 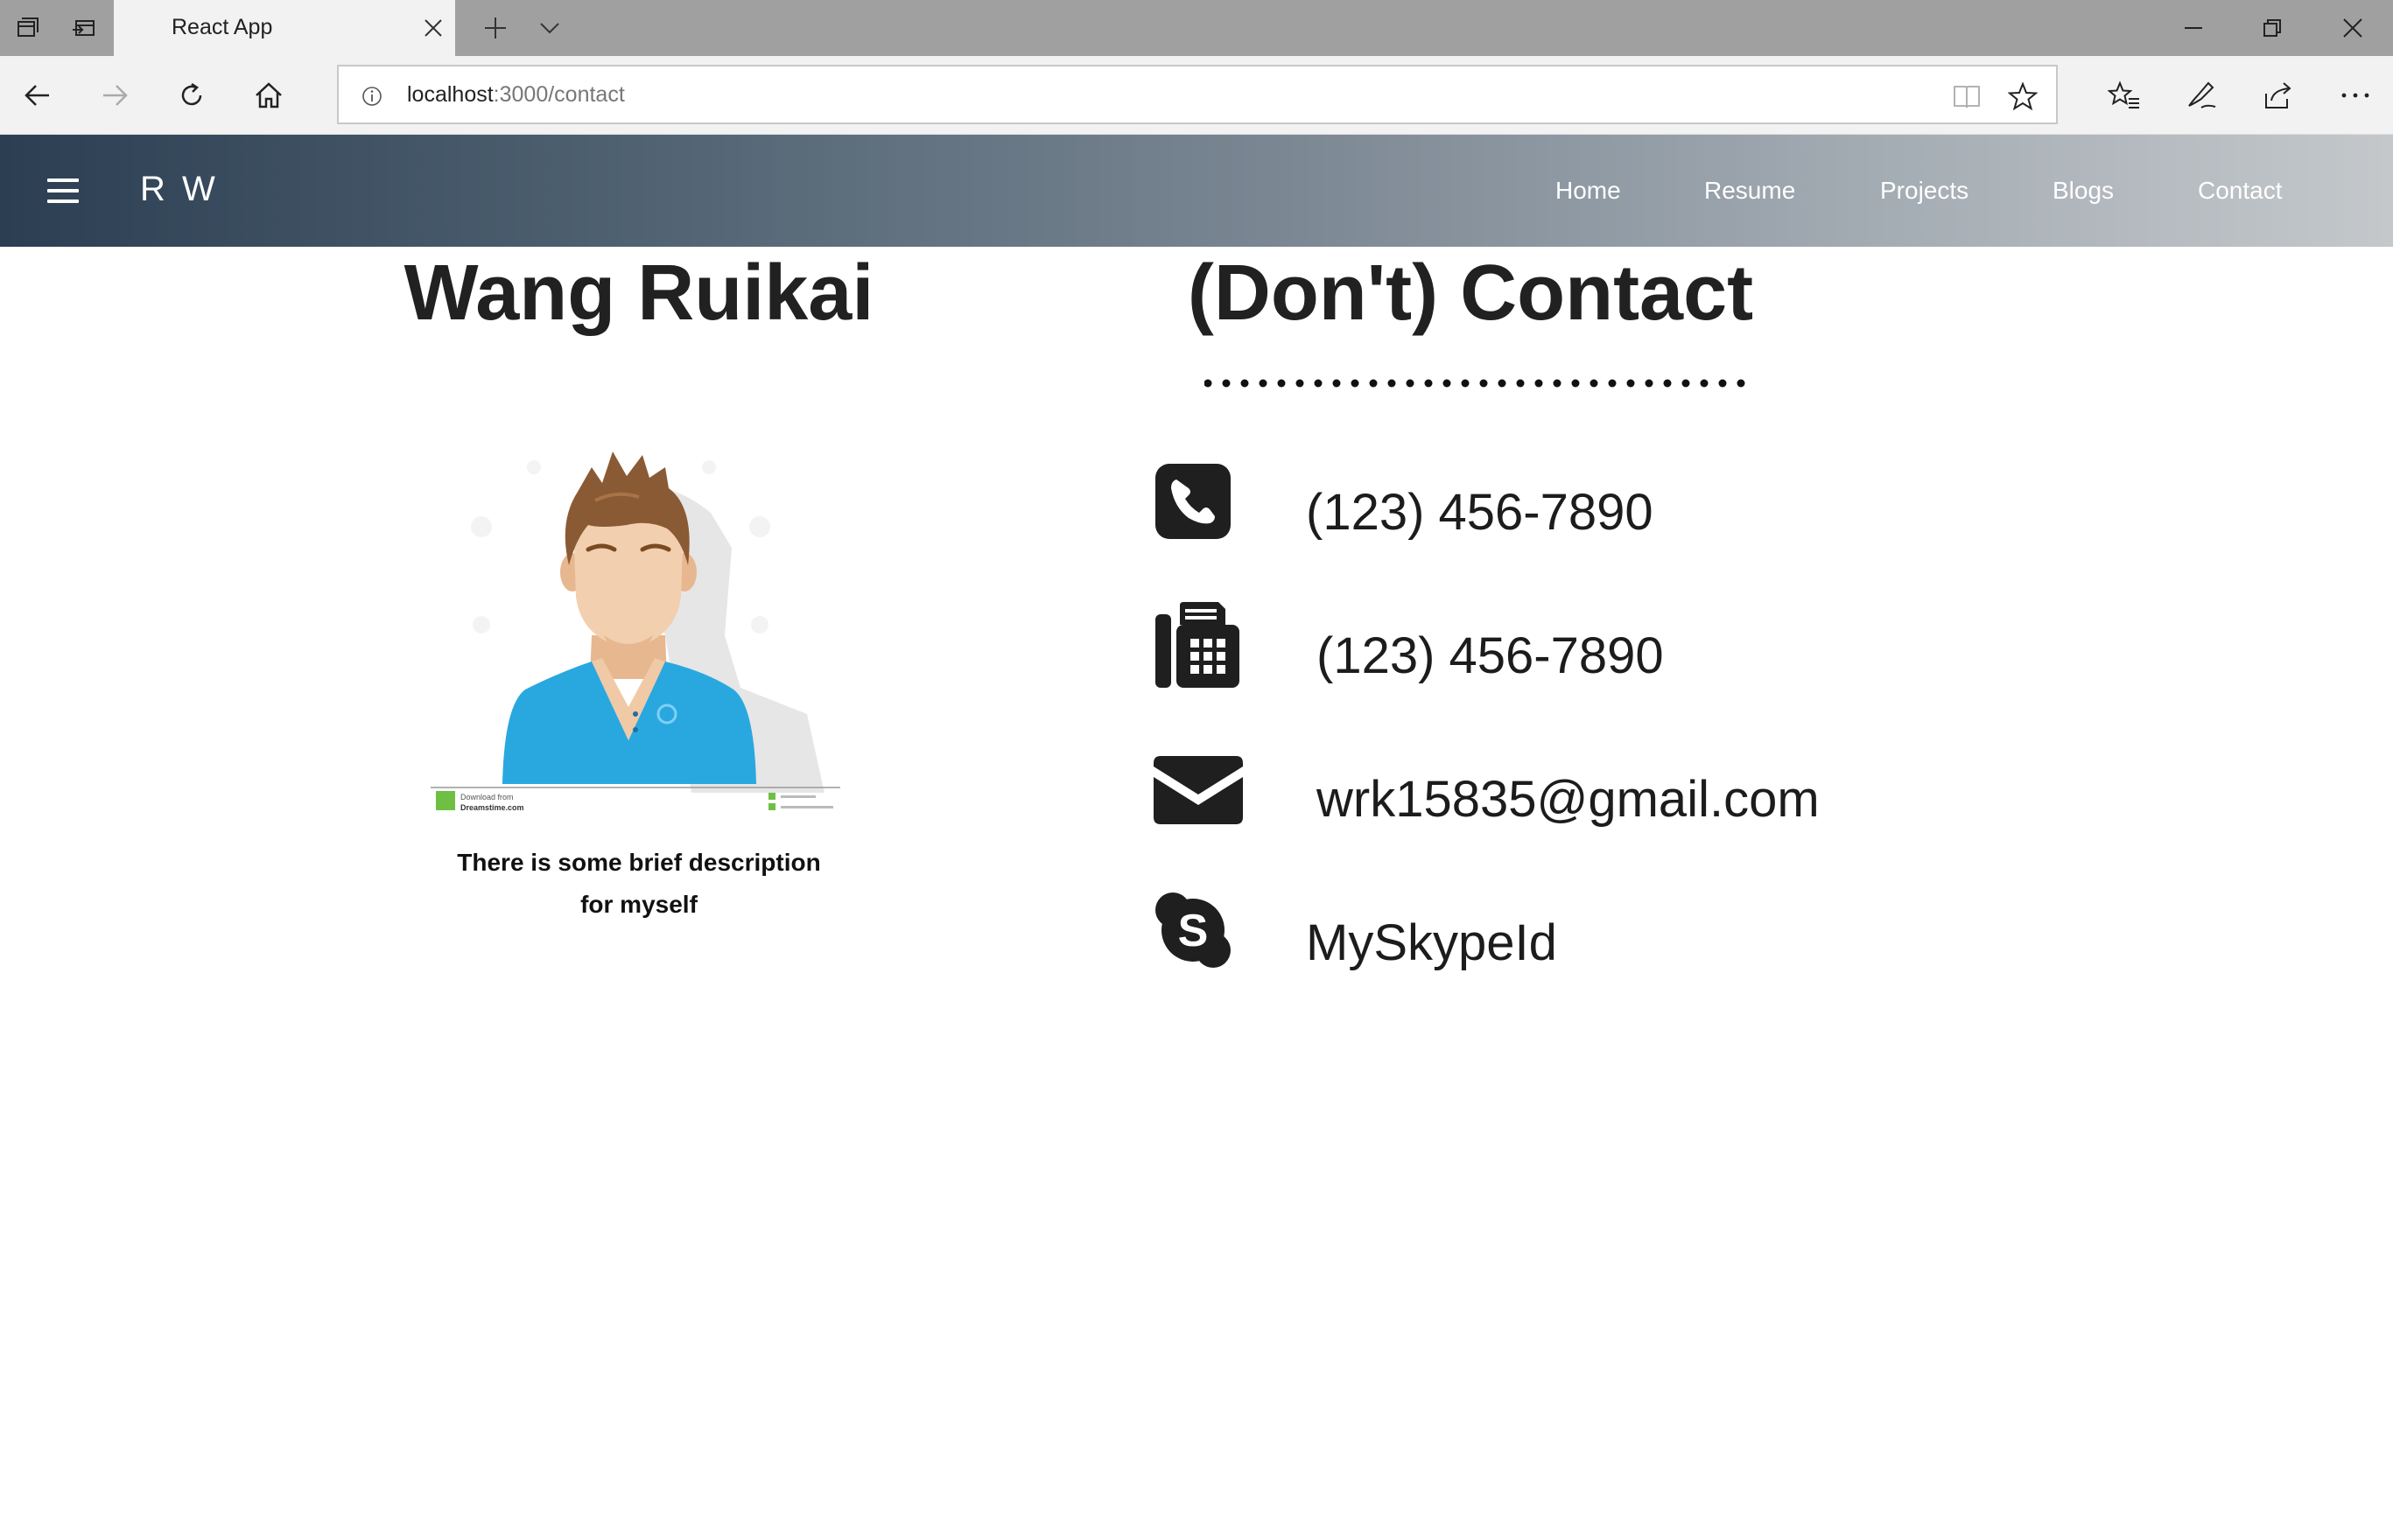 What do you see at coordinates (63, 190) in the screenshot?
I see `hamburger-menu-icon` at bounding box center [63, 190].